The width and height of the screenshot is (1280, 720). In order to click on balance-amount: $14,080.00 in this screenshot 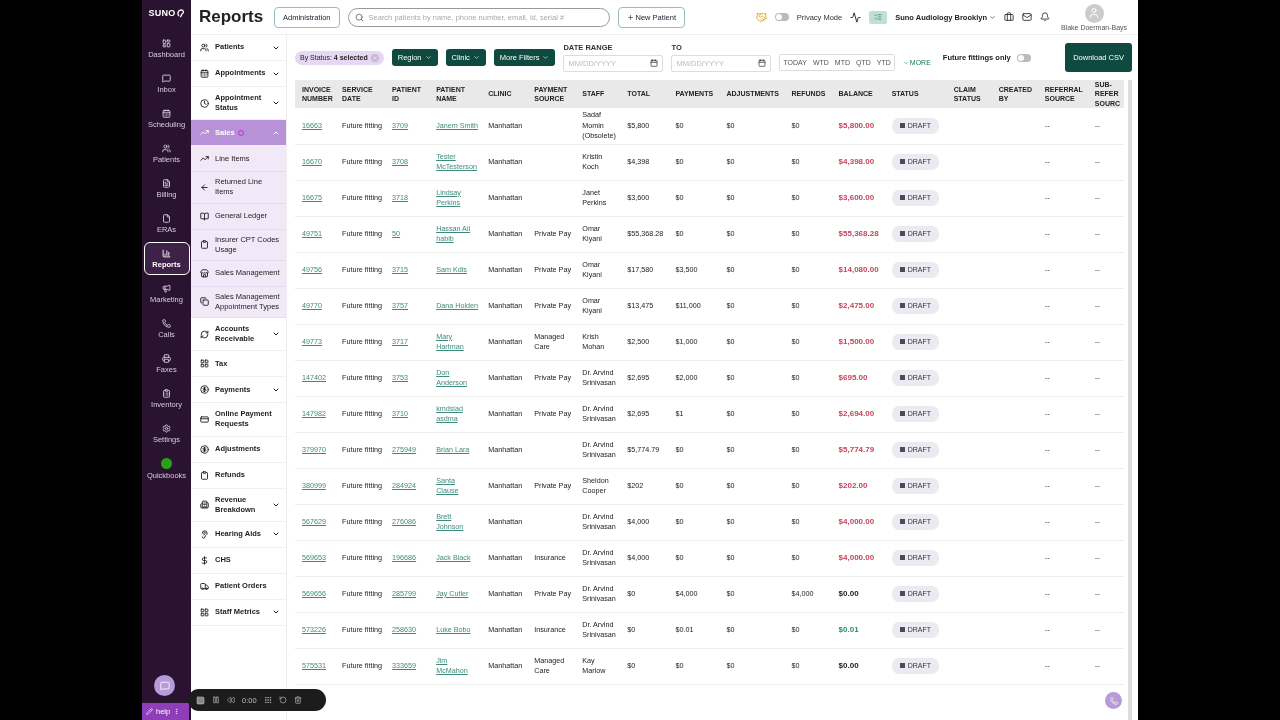, I will do `click(858, 270)`.